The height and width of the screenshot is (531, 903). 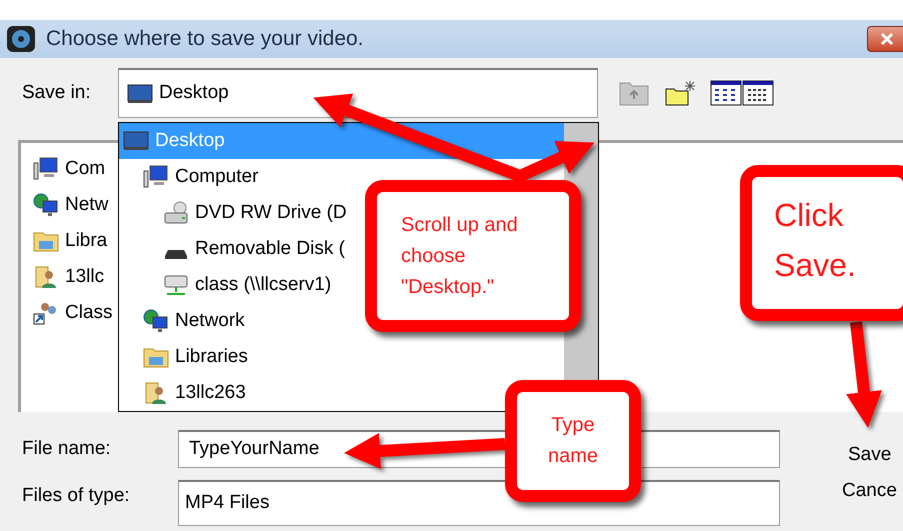 I want to click on save-in-label: Save in:, so click(x=57, y=92).